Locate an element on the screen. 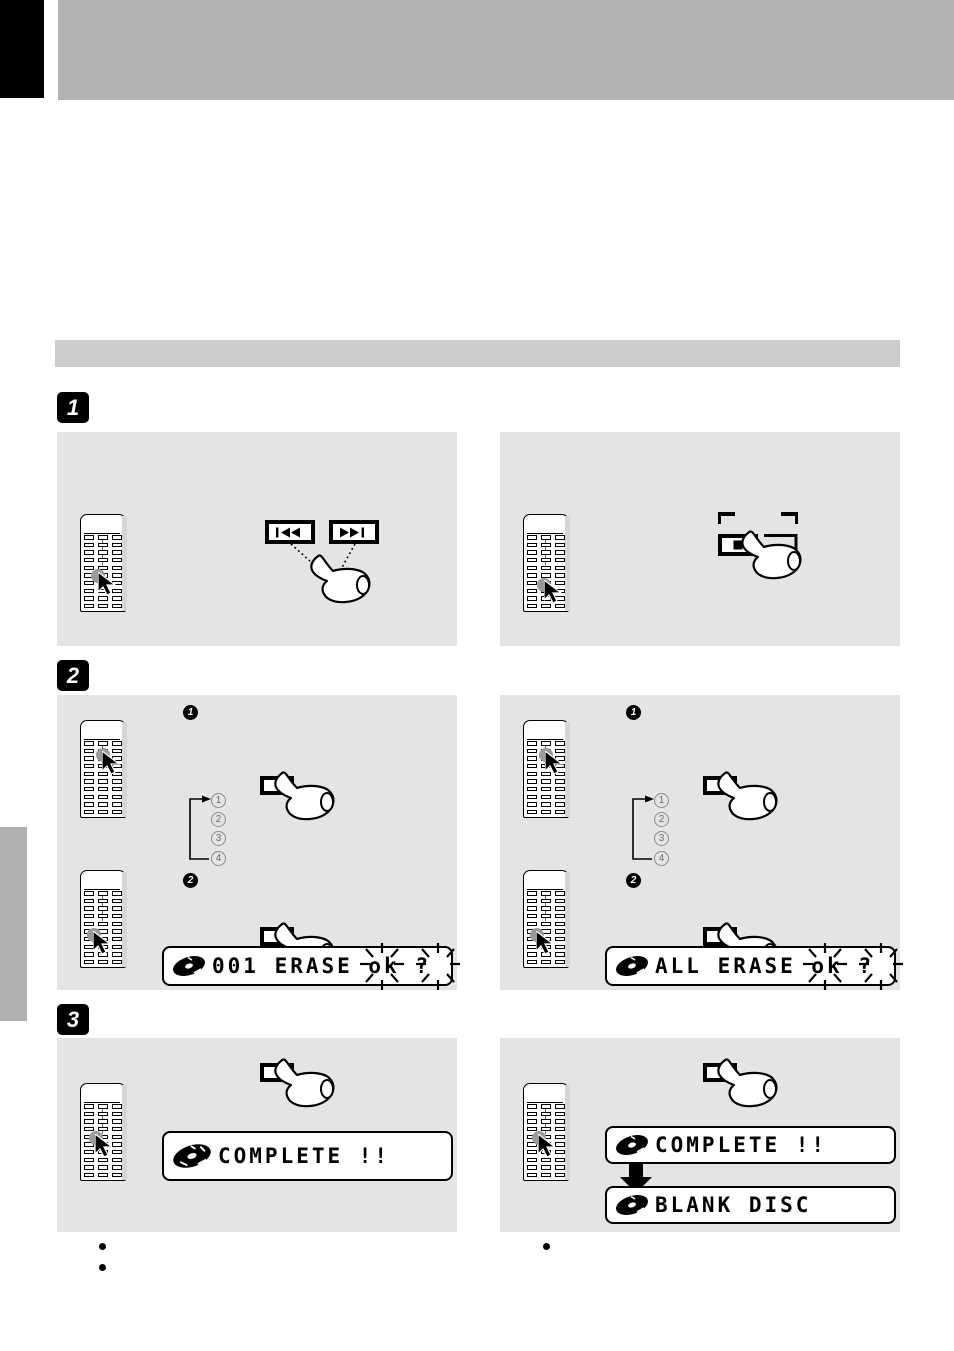 The height and width of the screenshot is (1351, 954). skip-backward-icon is located at coordinates (288, 532).